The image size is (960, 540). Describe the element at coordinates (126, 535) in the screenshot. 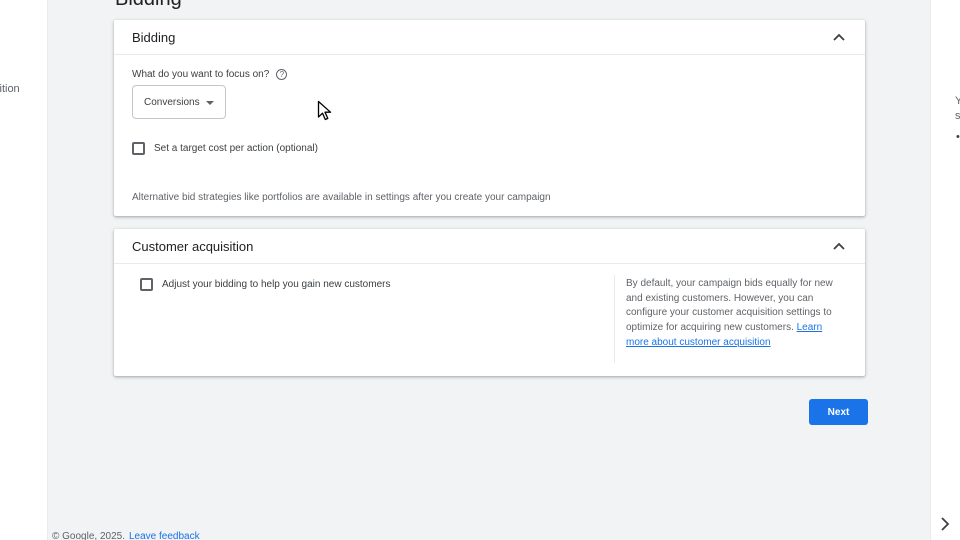

I see `footer: © Google, 2025. Leave feedback` at that location.